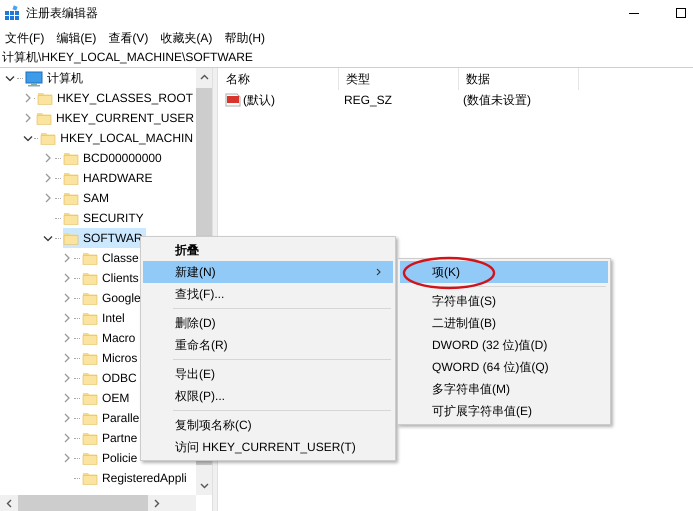  I want to click on value-data: (数值未设置), so click(497, 100).